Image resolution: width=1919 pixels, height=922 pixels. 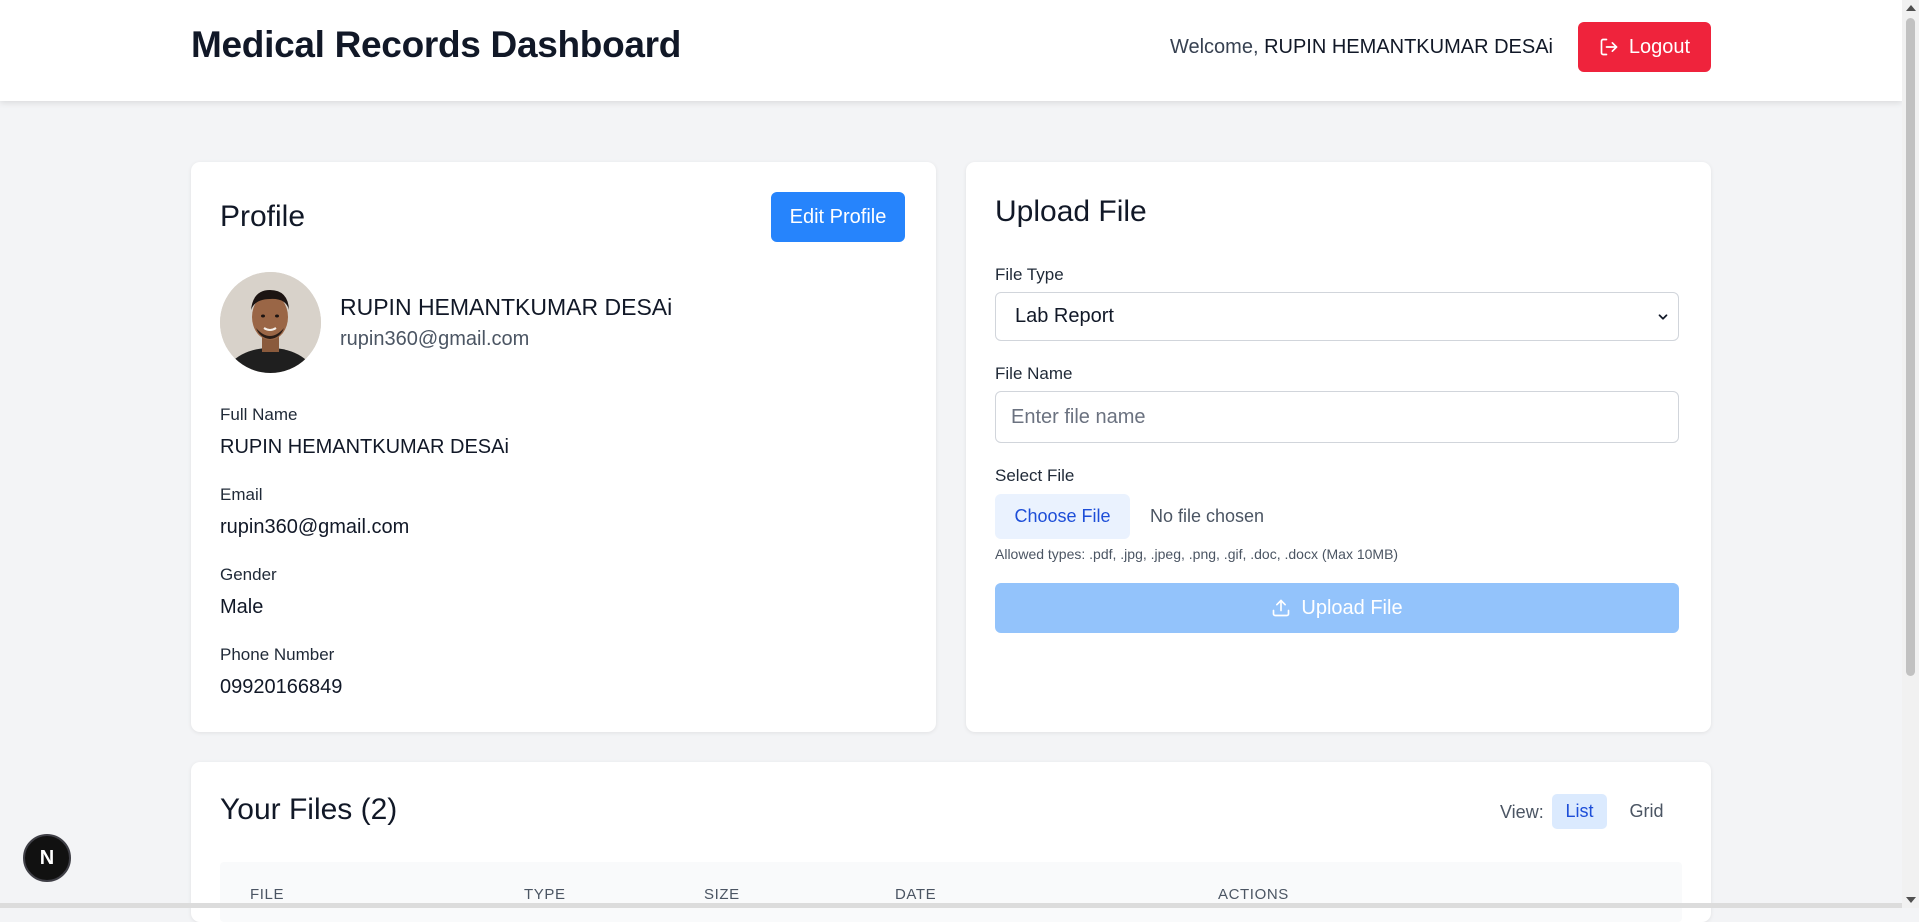 I want to click on dev-tools-badge: N, so click(x=47, y=858).